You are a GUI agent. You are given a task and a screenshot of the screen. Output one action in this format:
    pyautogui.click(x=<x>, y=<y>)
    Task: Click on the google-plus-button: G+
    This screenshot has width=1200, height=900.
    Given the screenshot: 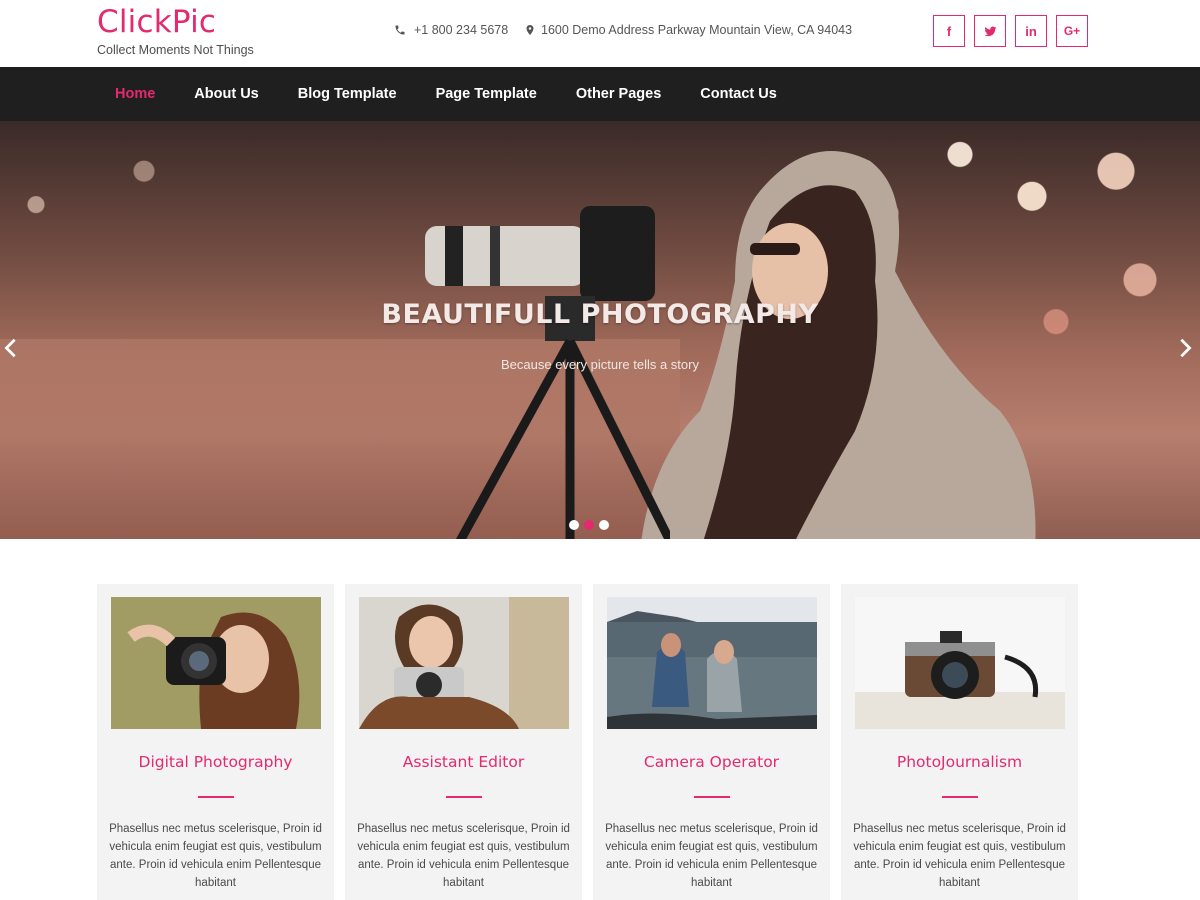 What is the action you would take?
    pyautogui.click(x=1072, y=31)
    